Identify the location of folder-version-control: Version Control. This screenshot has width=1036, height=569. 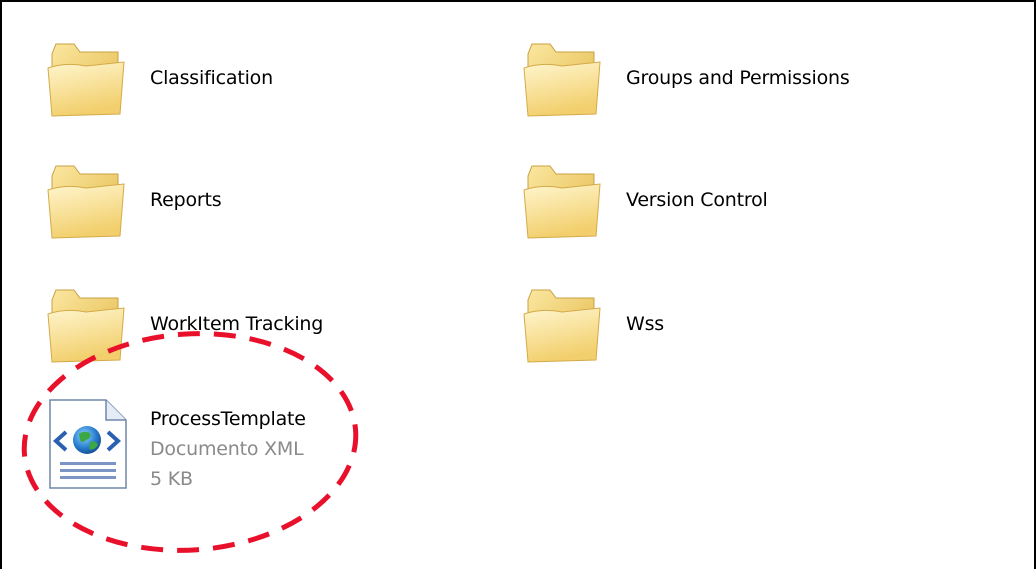
(702, 202).